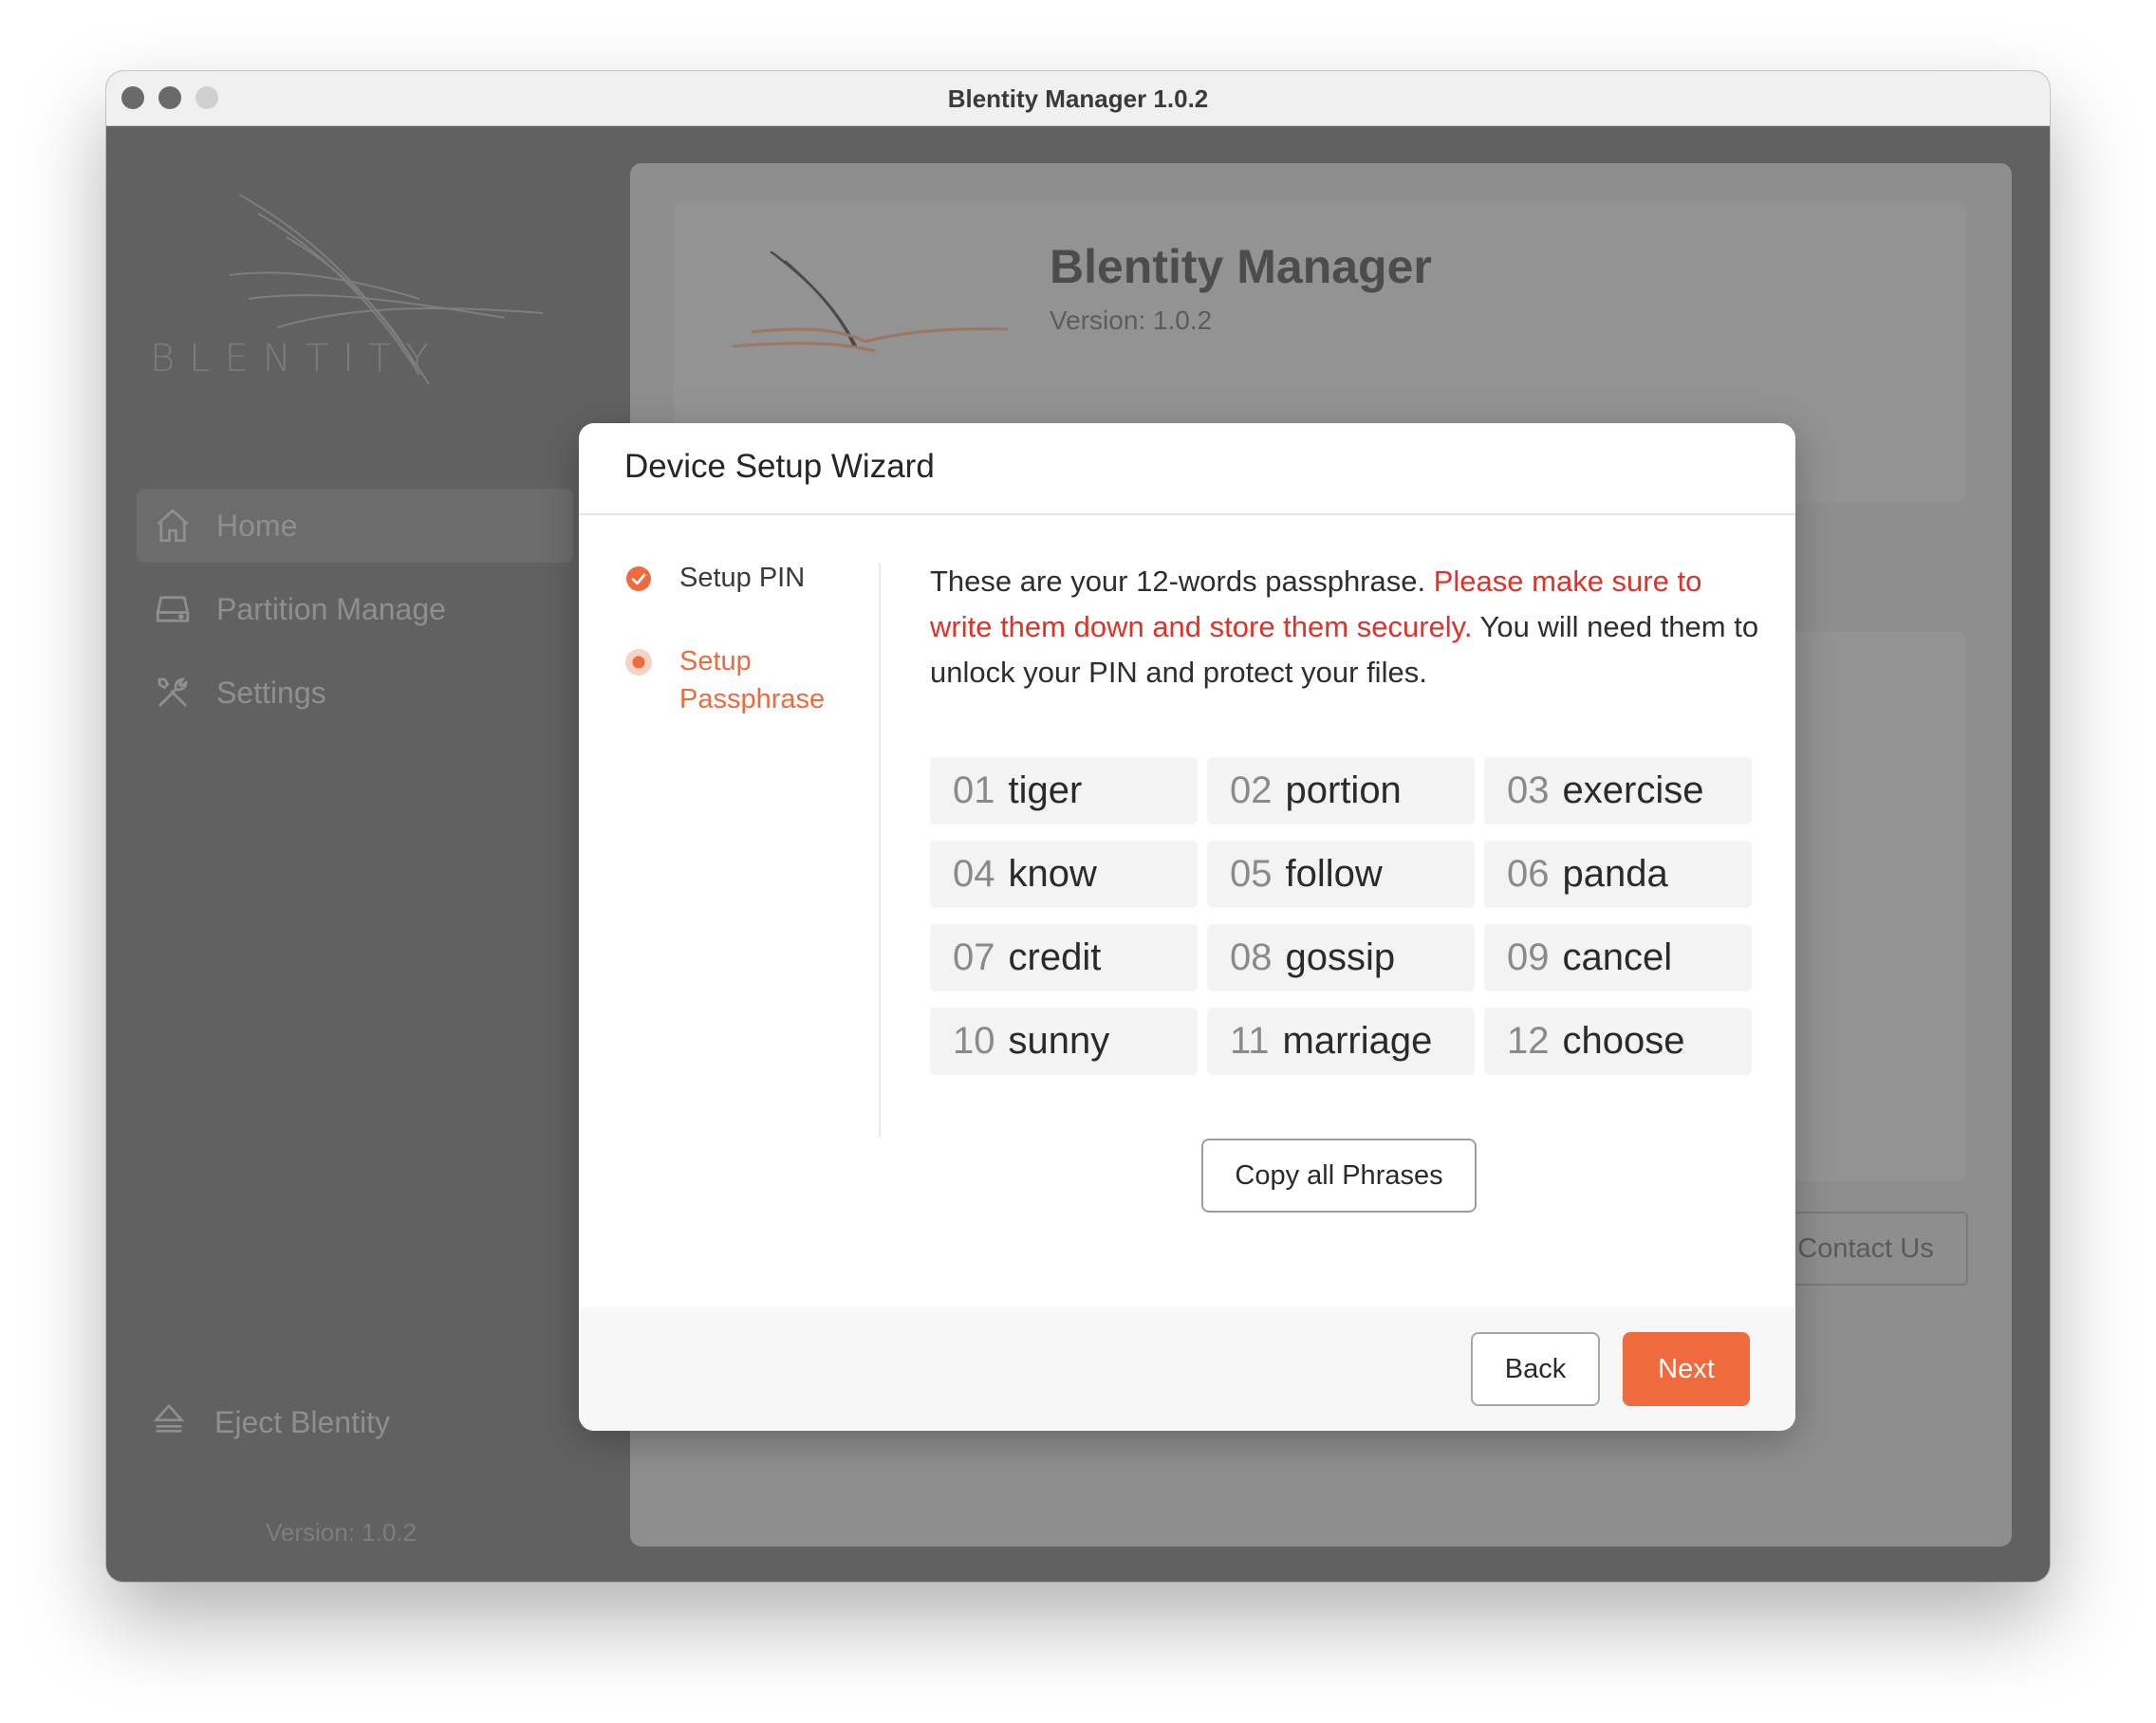  What do you see at coordinates (172, 692) in the screenshot?
I see `tools-icon` at bounding box center [172, 692].